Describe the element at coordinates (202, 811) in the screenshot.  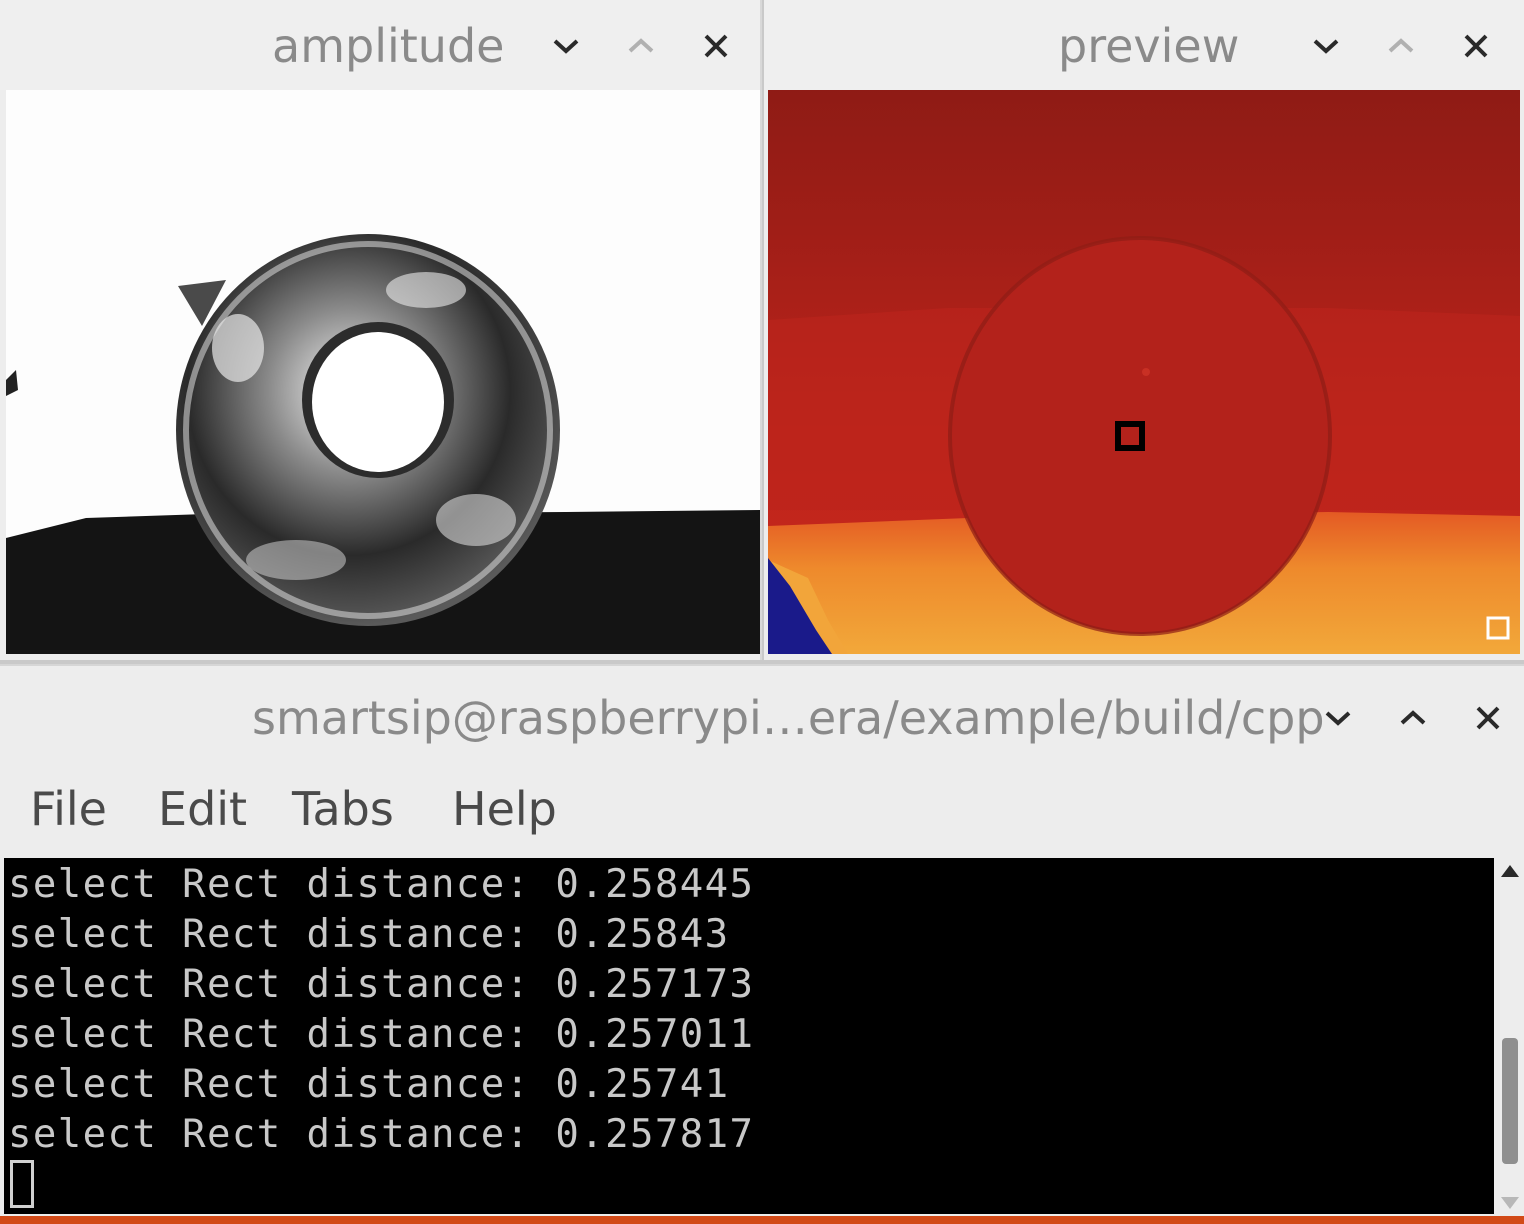
I see `menu-edit: Edit` at that location.